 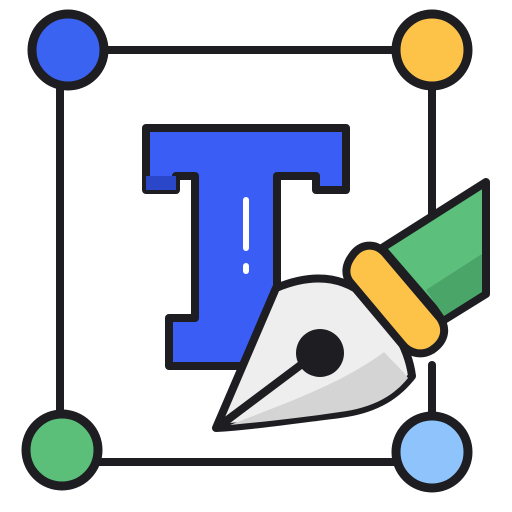 What do you see at coordinates (320, 353) in the screenshot?
I see `pen-nib-breather-hole` at bounding box center [320, 353].